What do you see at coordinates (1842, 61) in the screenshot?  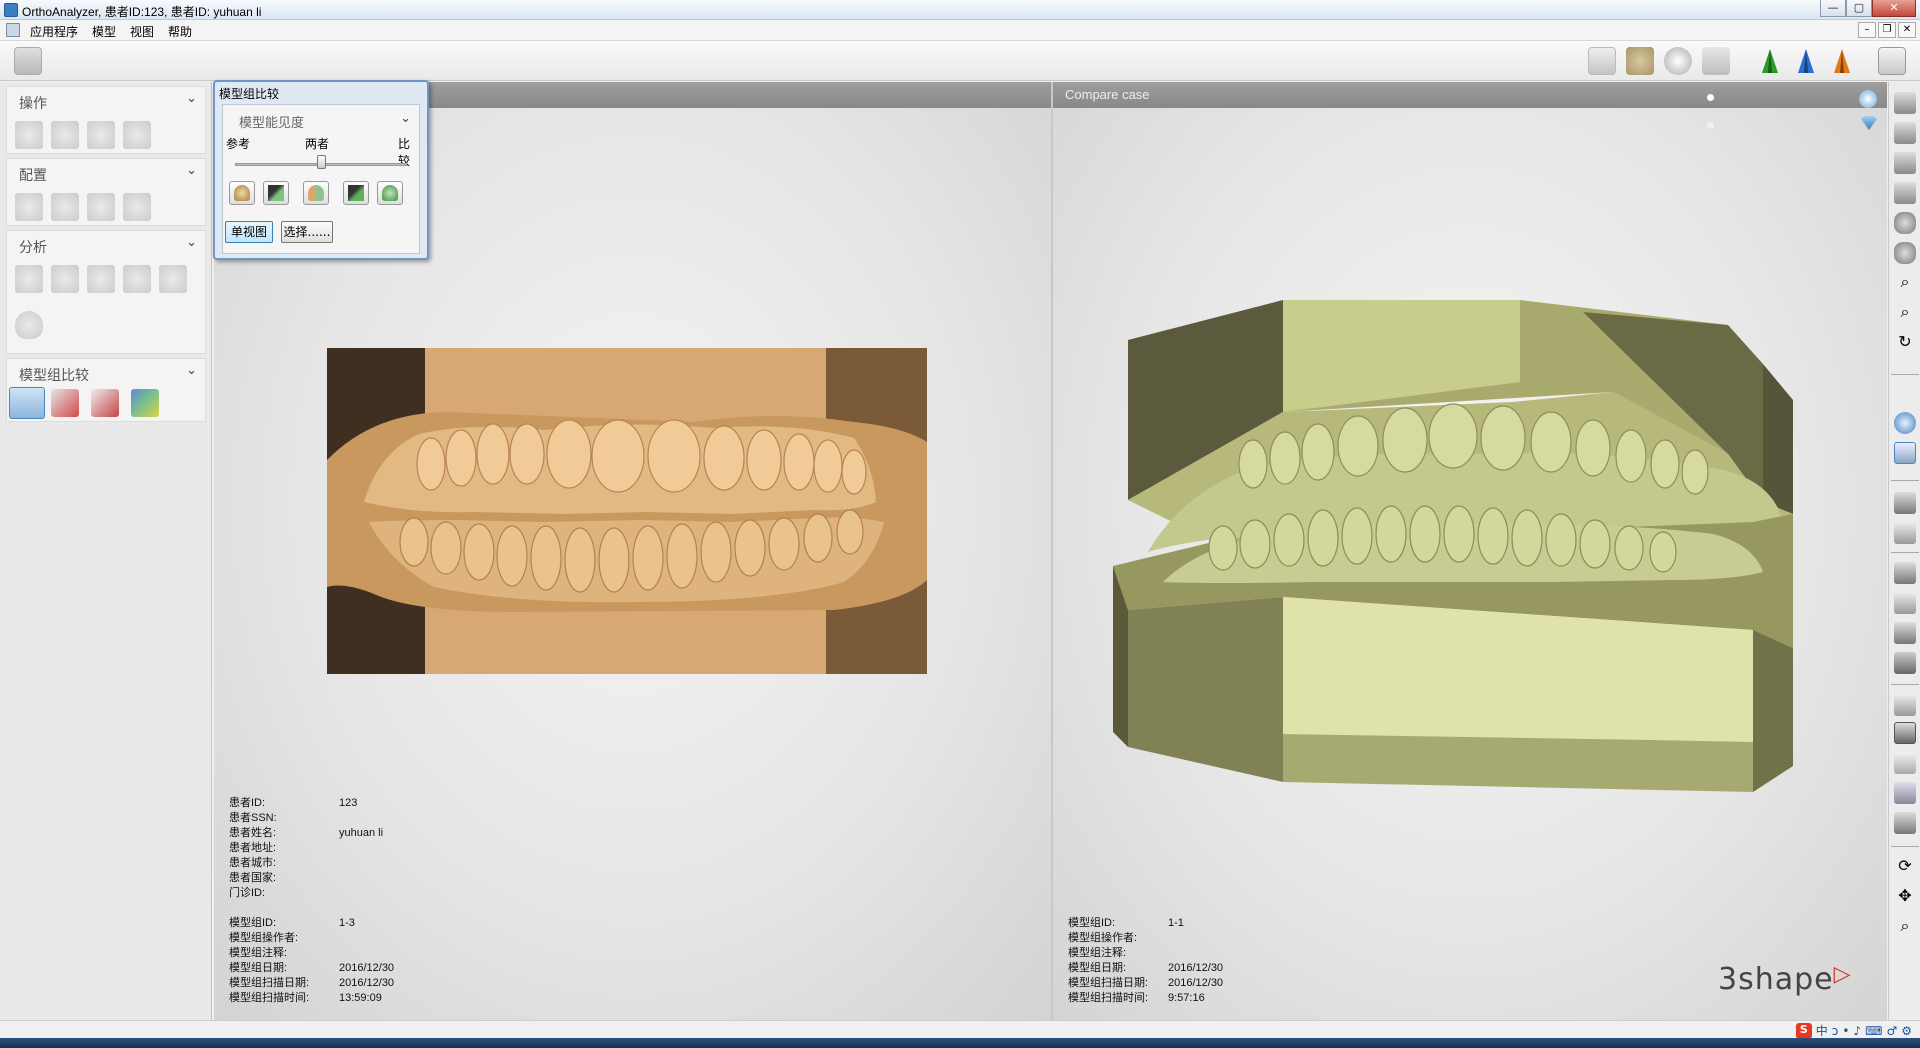 I see `axis-orange-icon` at bounding box center [1842, 61].